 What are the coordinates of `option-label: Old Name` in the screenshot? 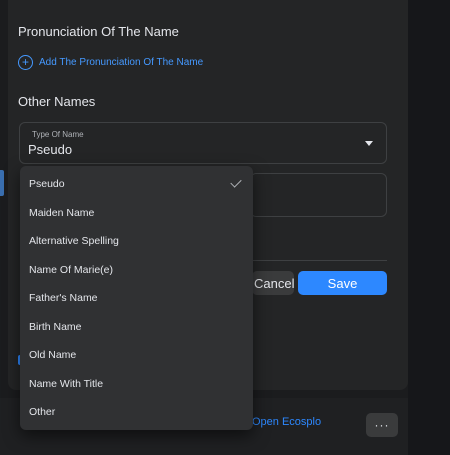 It's located at (53, 355).